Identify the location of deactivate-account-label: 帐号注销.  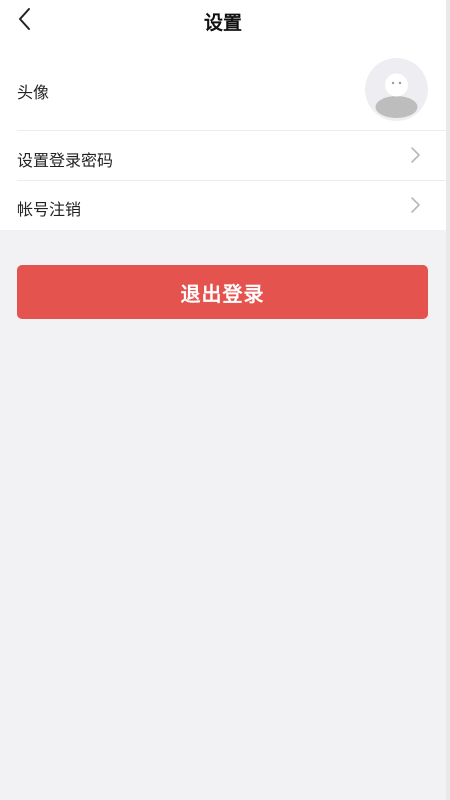
(49, 209).